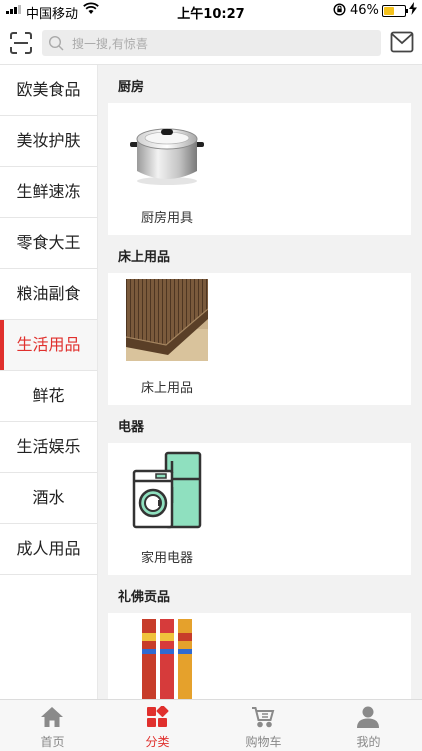  I want to click on tab-label: 我的, so click(368, 742).